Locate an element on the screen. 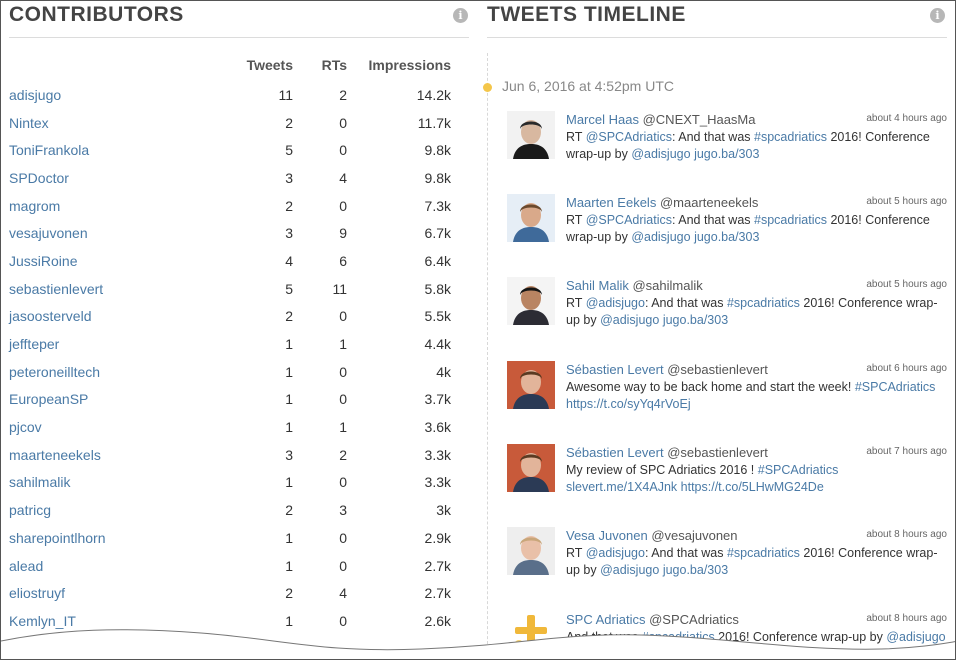  vesa-juvonen-avatar is located at coordinates (531, 551).